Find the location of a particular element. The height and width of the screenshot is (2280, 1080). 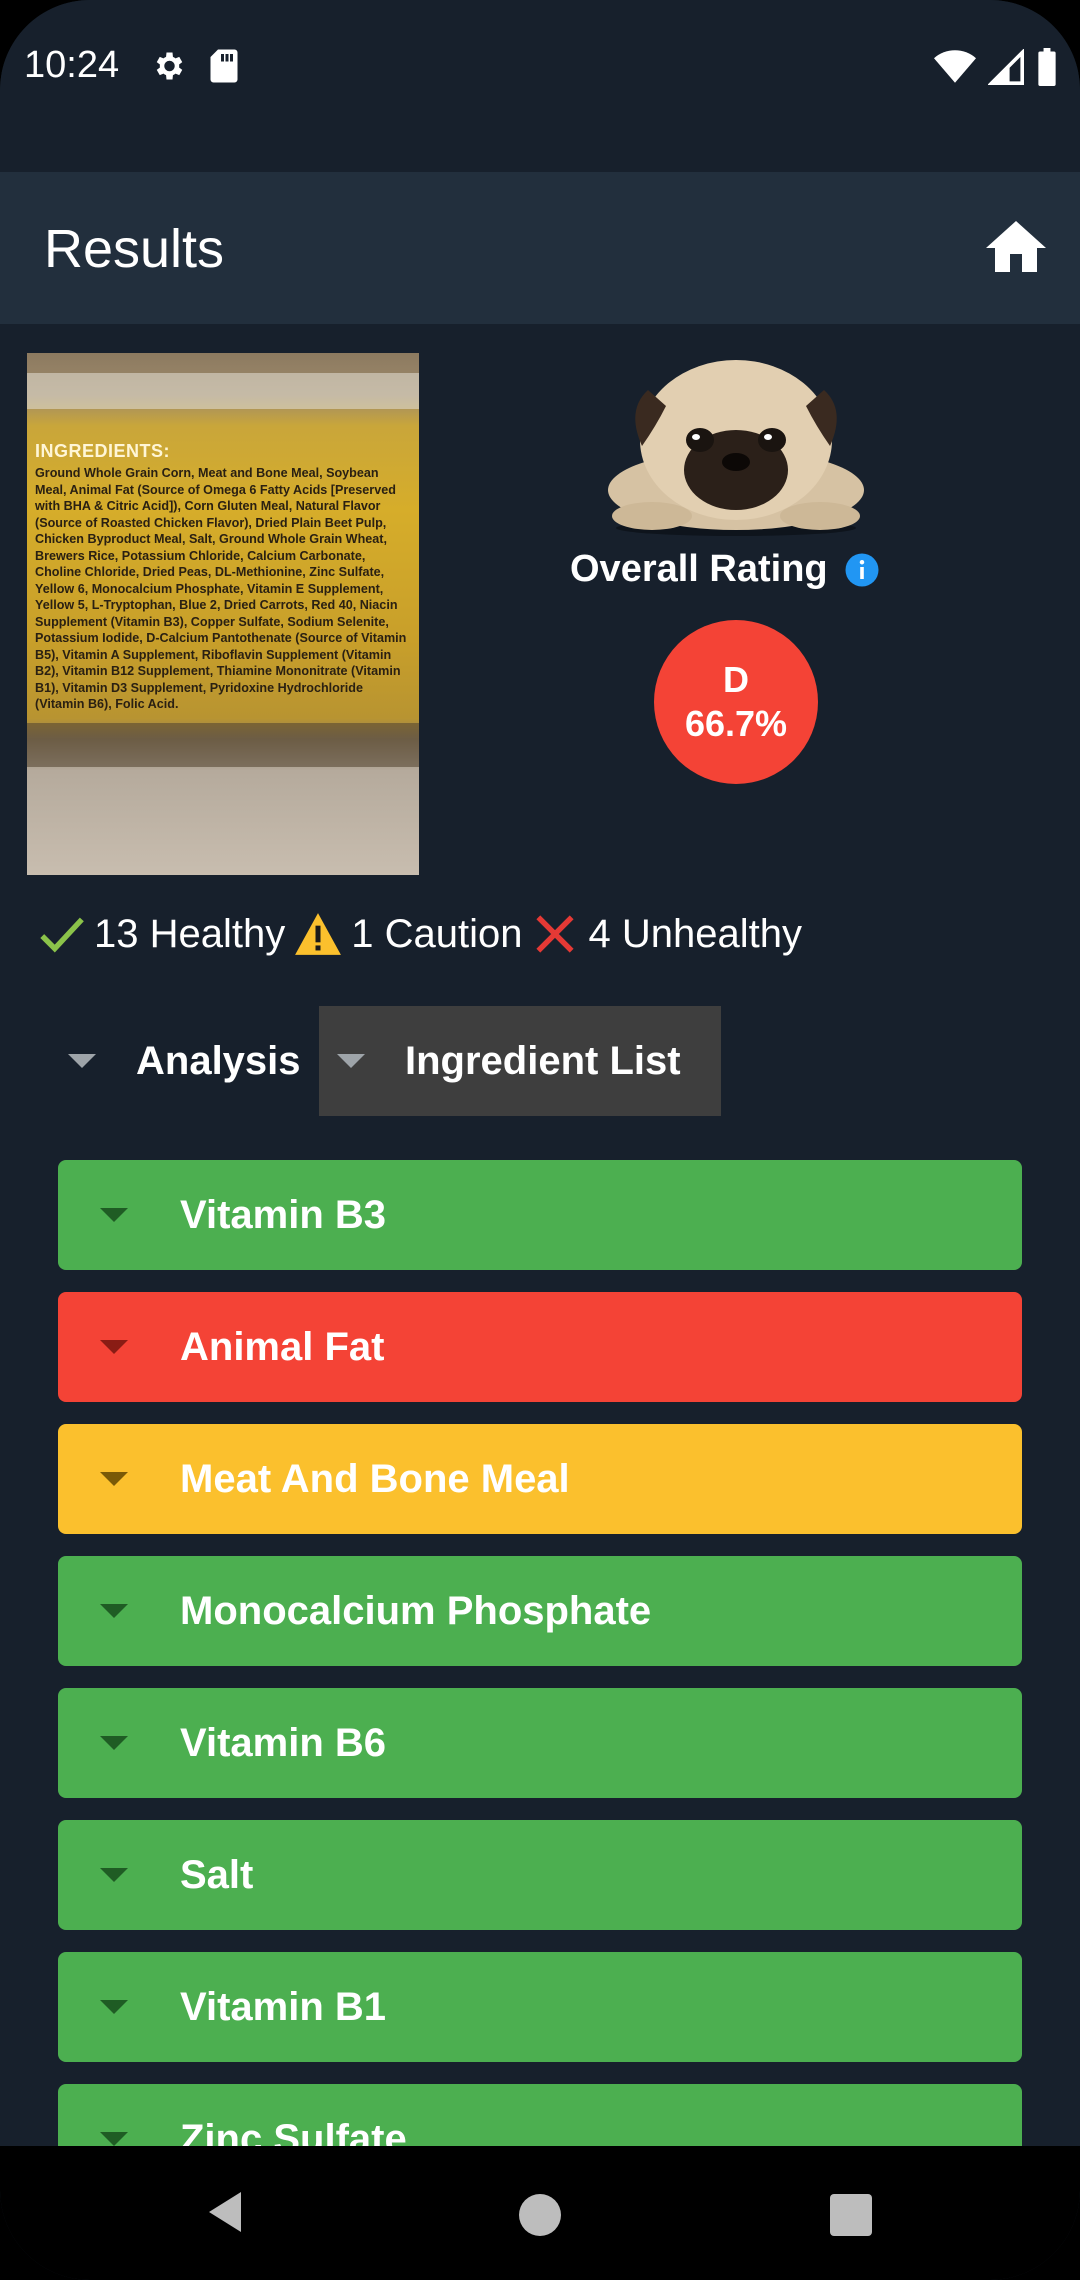

unhealthy-count: 4 Unhealthy is located at coordinates (695, 933).